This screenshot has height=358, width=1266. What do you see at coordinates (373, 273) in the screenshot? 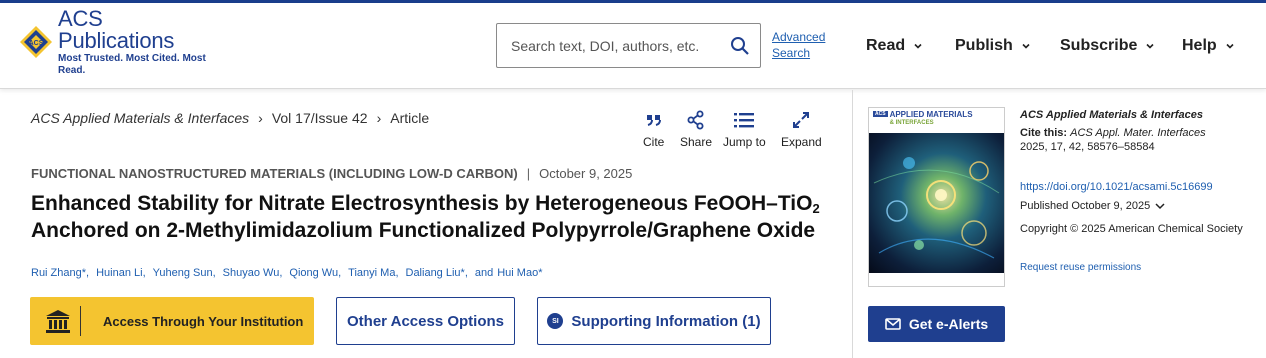
I see `author-link: Tianyi Ma,` at bounding box center [373, 273].